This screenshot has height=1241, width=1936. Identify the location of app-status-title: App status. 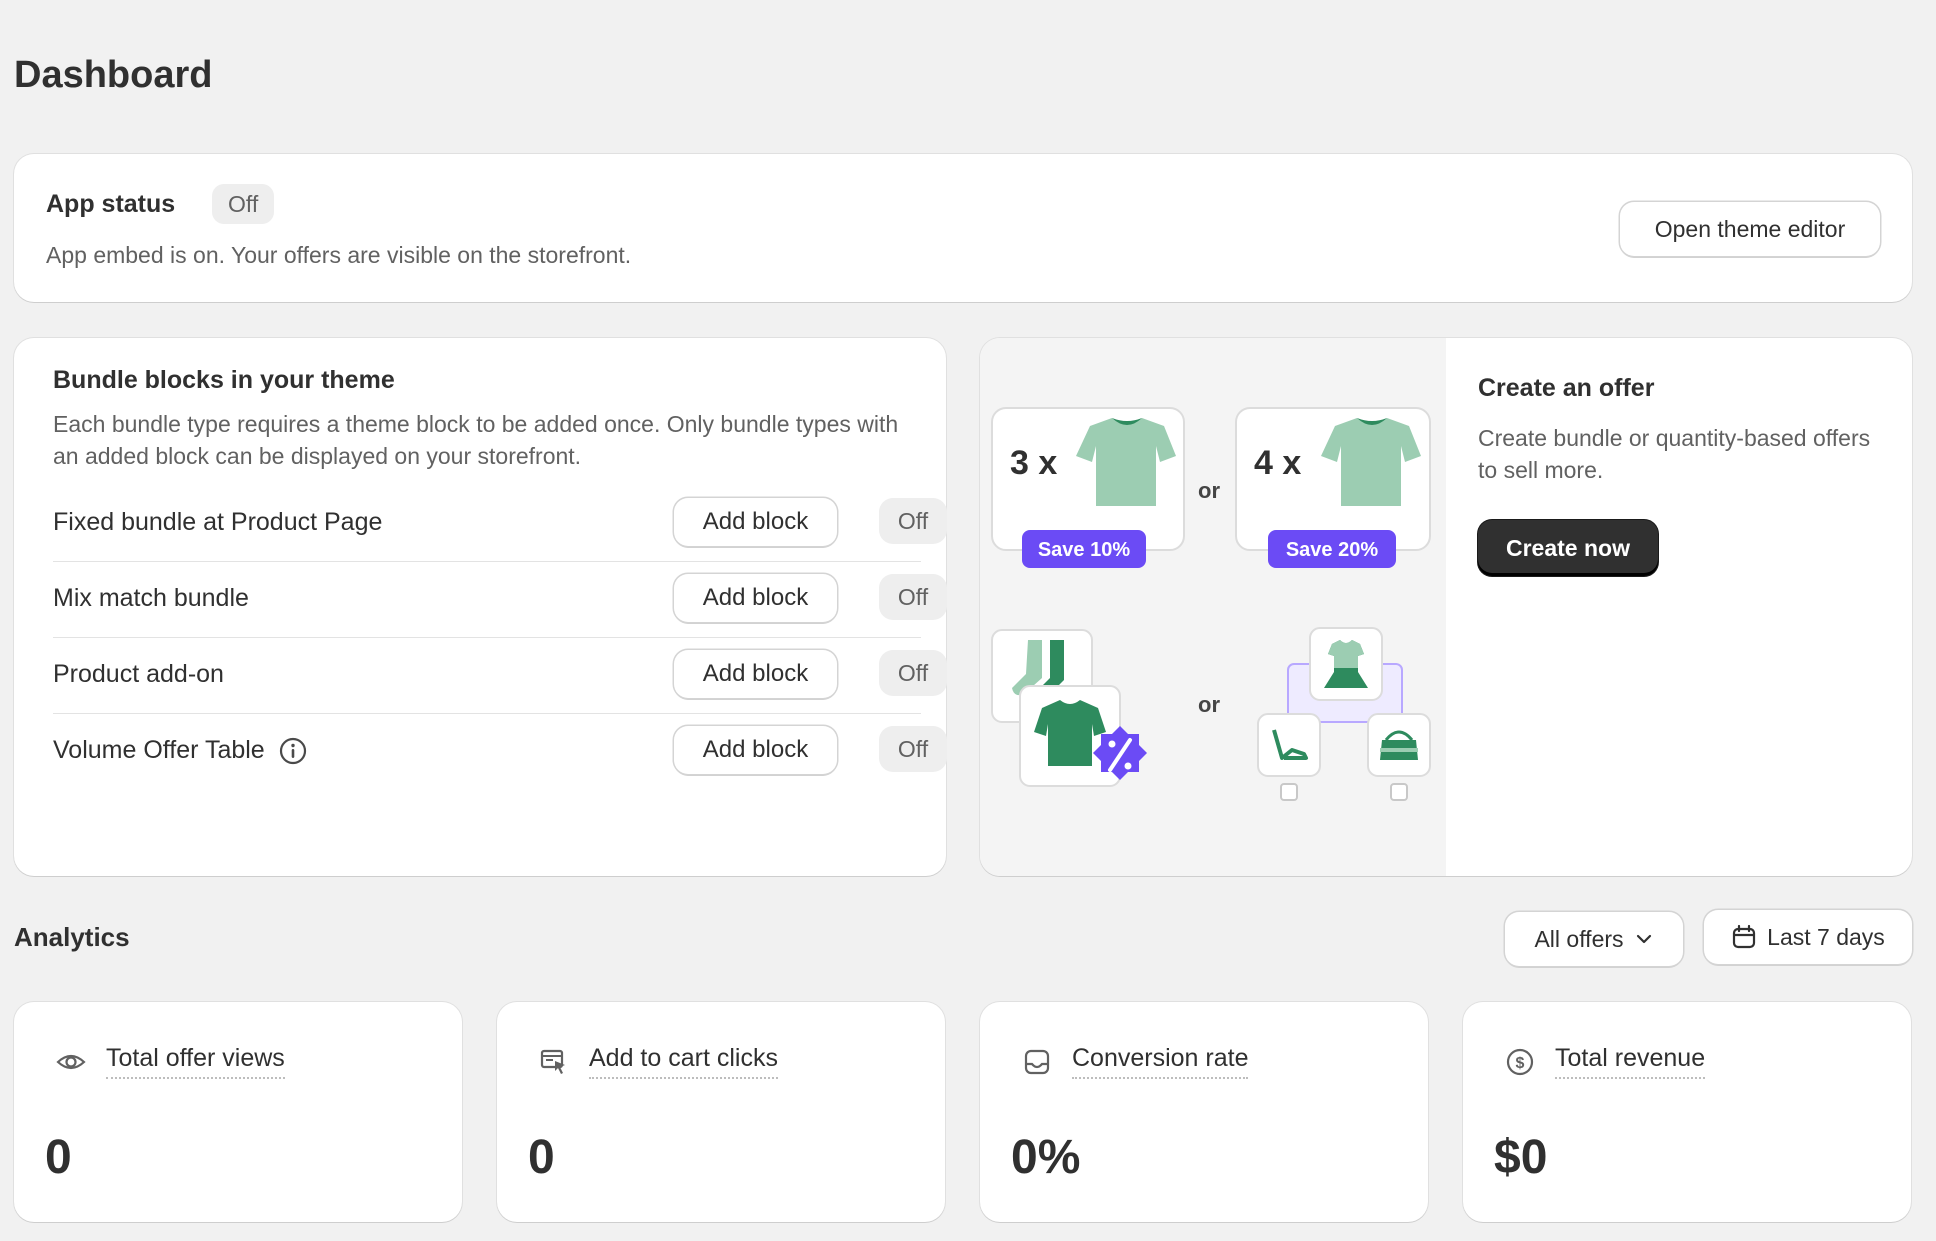
(111, 204).